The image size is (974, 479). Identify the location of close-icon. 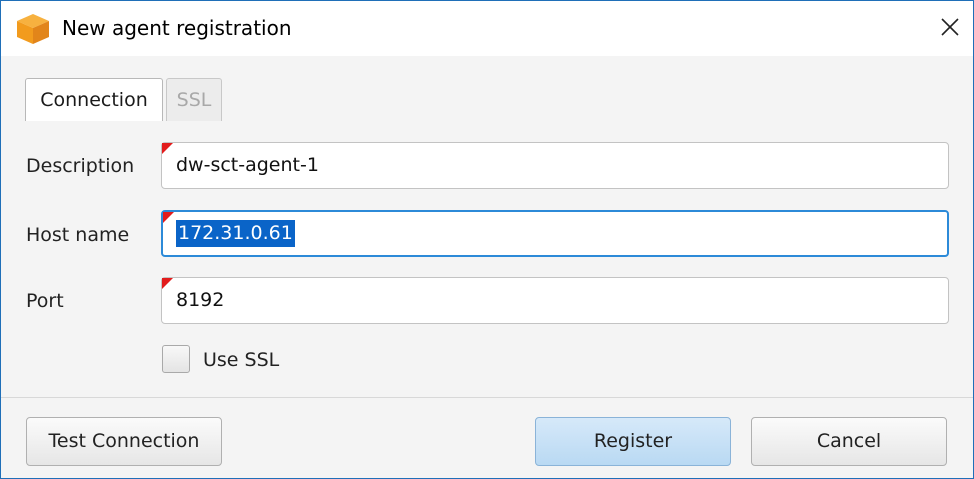
(950, 28).